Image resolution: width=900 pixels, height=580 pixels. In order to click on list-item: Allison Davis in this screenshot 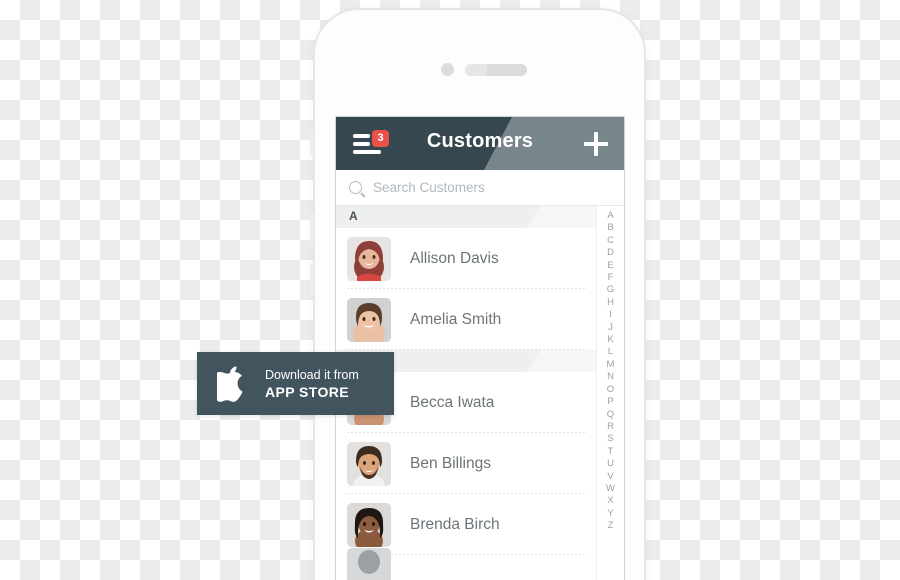, I will do `click(466, 258)`.